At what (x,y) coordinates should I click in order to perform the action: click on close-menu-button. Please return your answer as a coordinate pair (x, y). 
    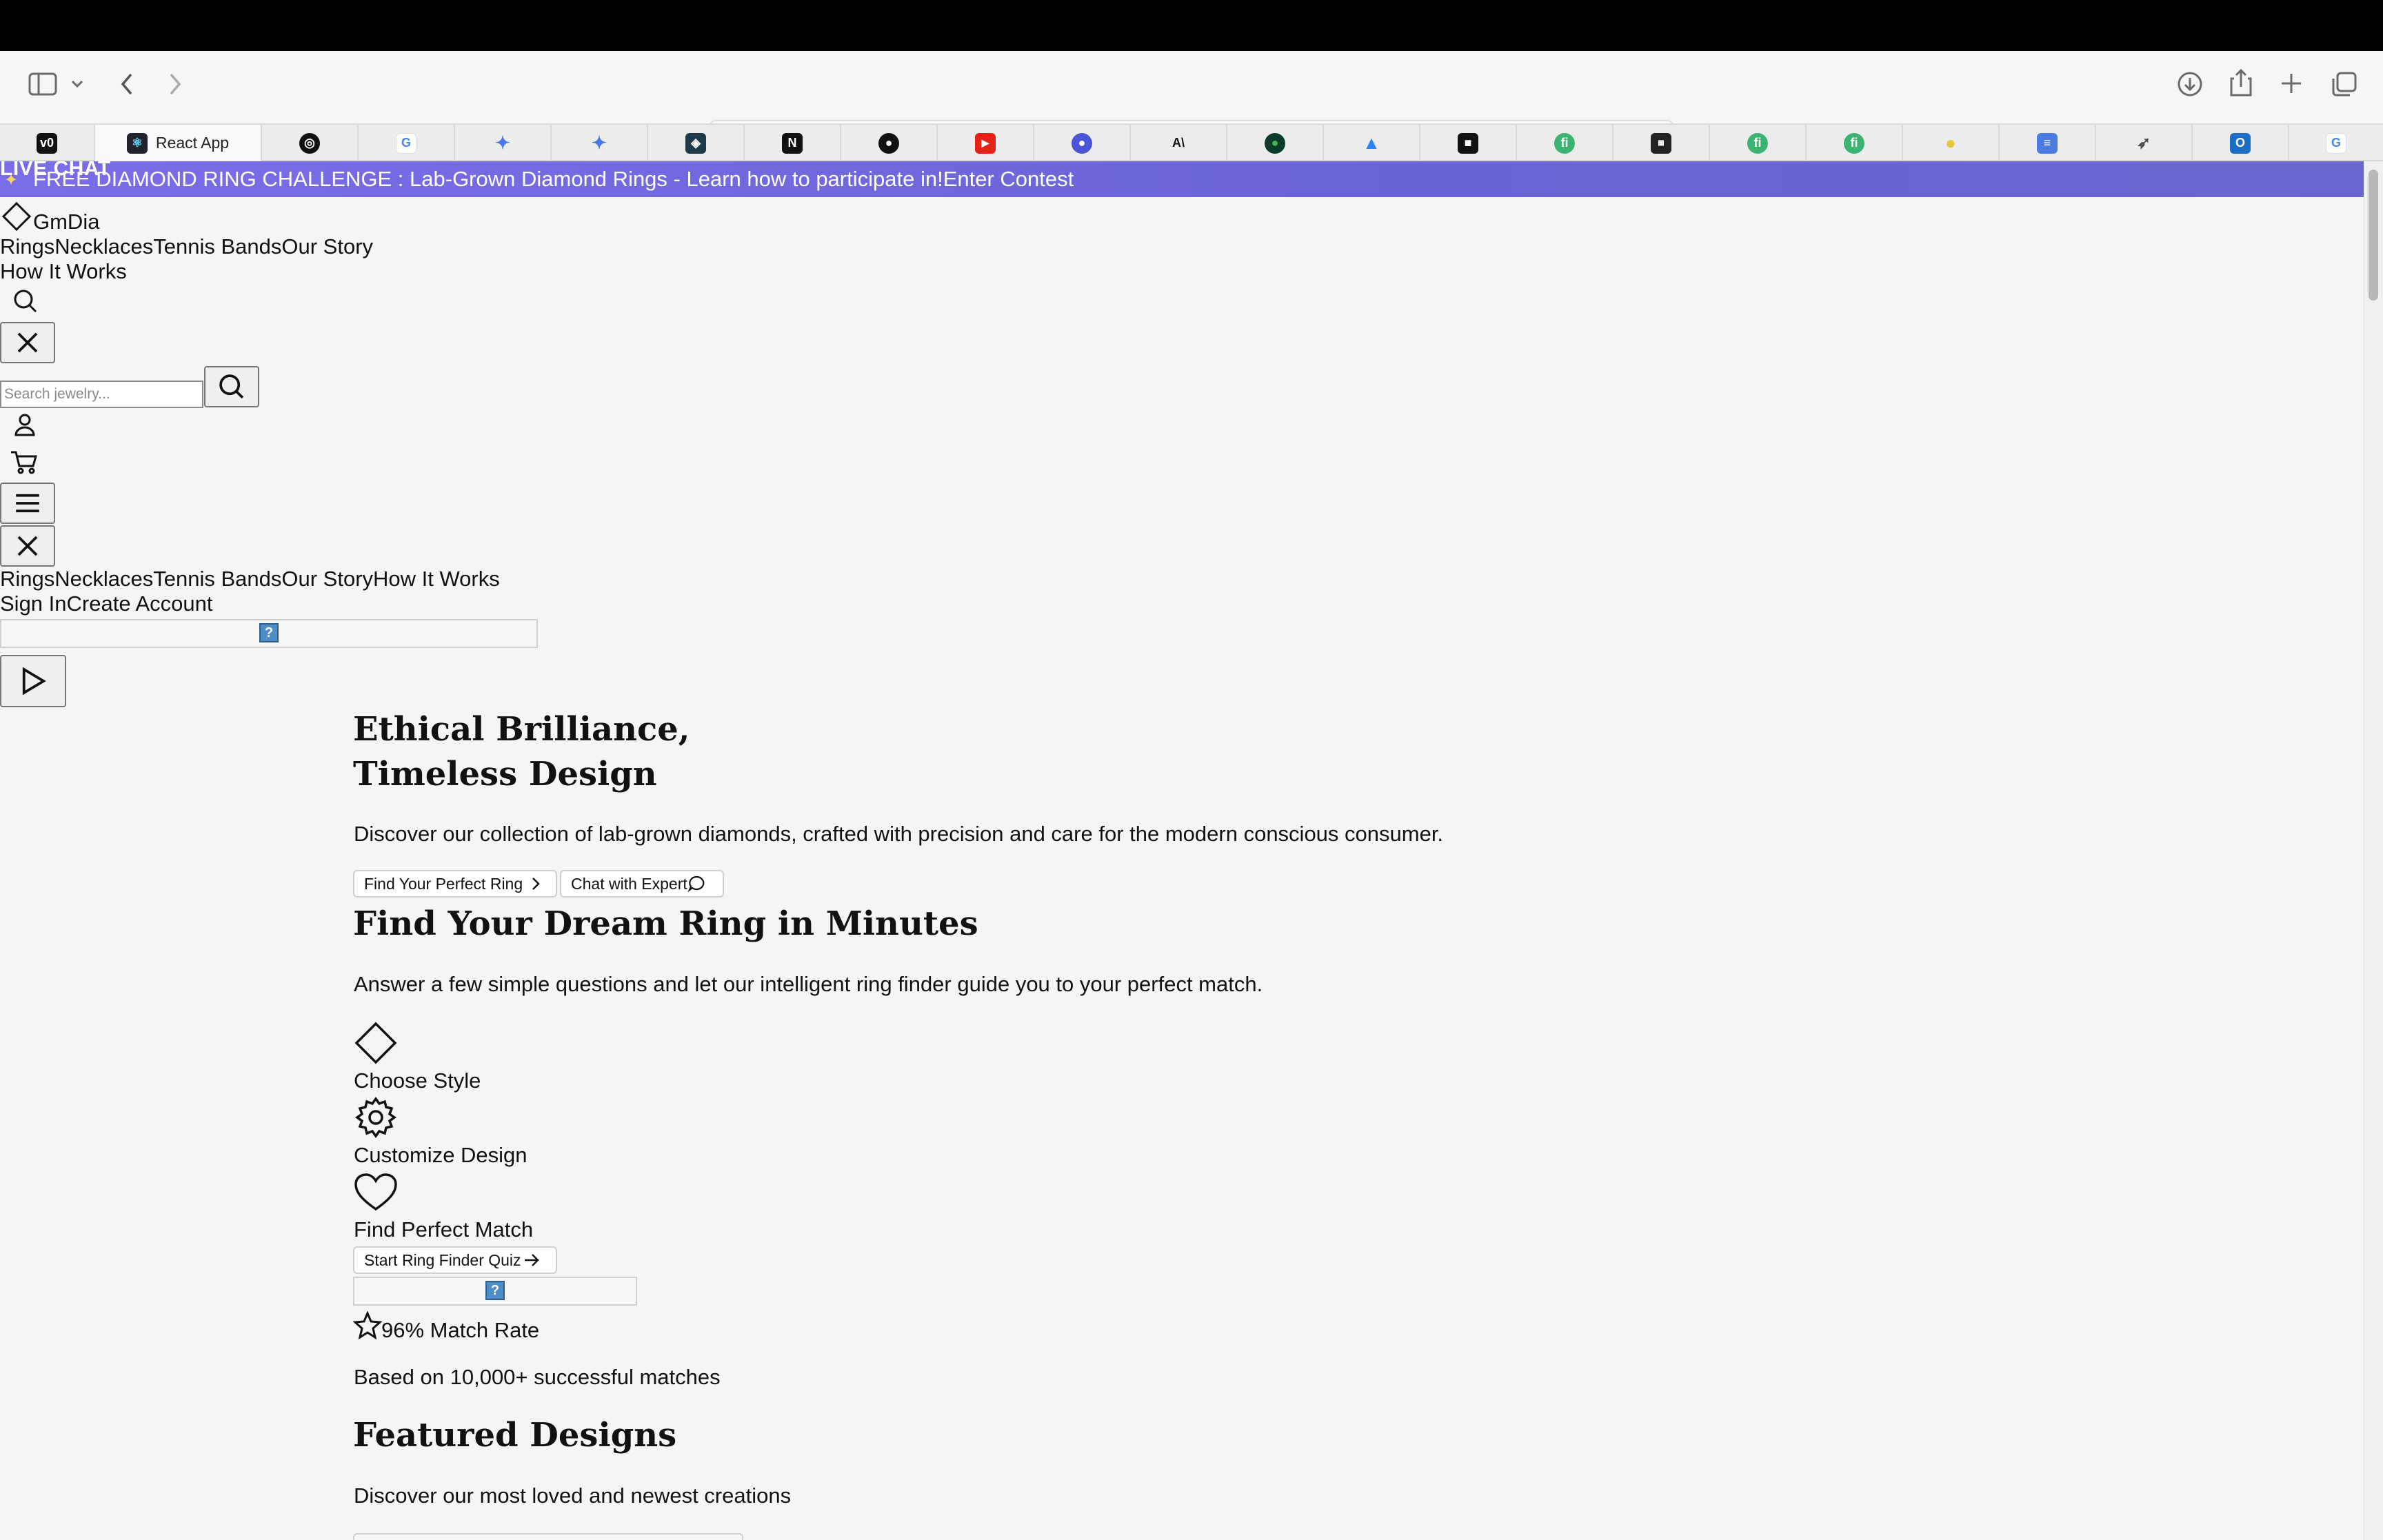
    Looking at the image, I should click on (27, 546).